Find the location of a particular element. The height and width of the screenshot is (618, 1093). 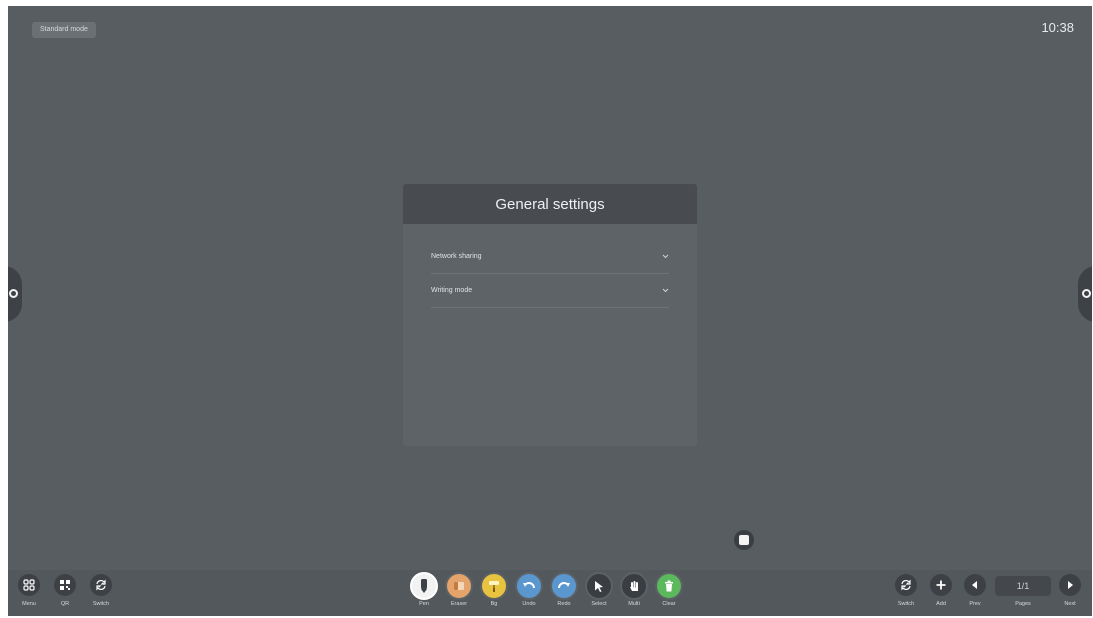

redo-label: Redo is located at coordinates (564, 604).